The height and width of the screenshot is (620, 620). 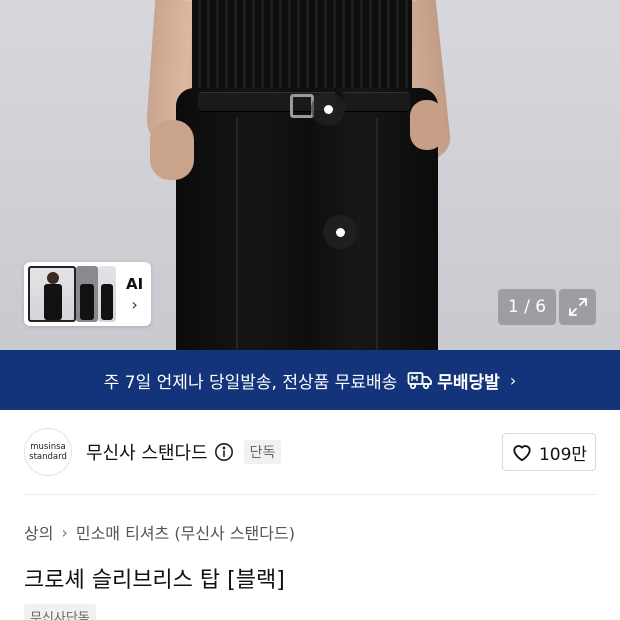 I want to click on ai-thumbnails, so click(x=73, y=294).